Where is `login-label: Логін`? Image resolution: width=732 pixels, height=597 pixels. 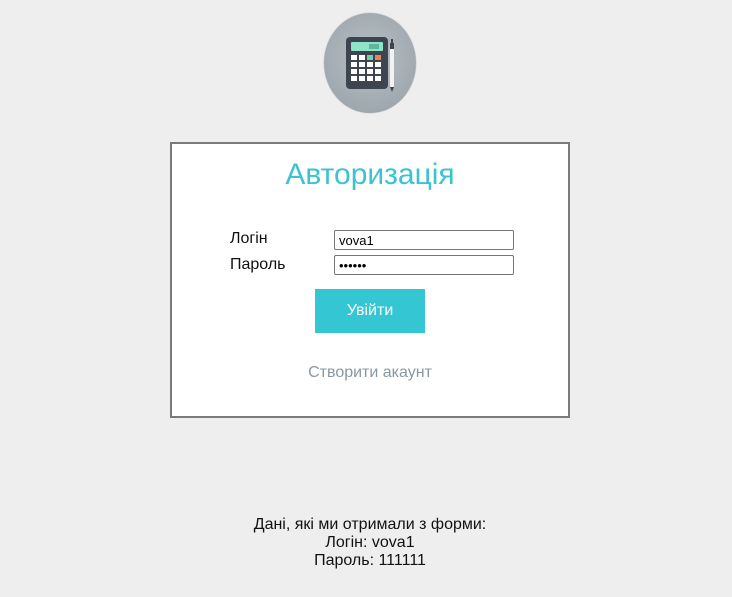 login-label: Логін is located at coordinates (249, 238).